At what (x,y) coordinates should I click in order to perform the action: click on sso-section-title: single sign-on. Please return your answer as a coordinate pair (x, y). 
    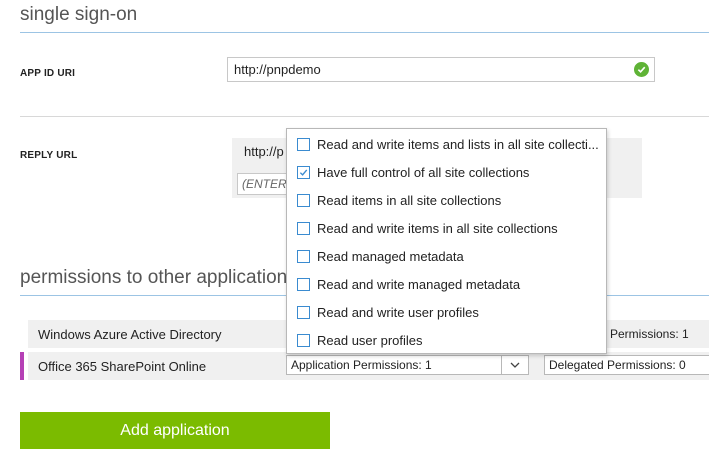
    Looking at the image, I should click on (79, 14).